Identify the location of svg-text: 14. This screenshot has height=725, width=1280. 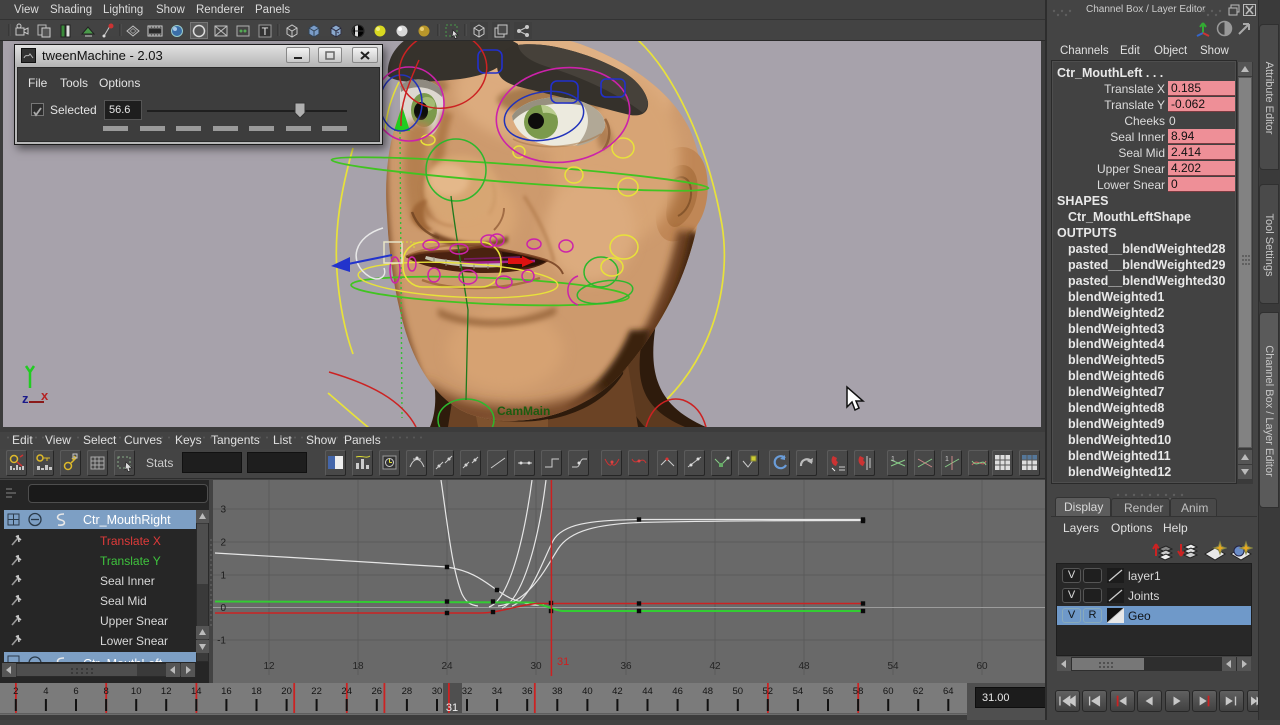
(196, 691).